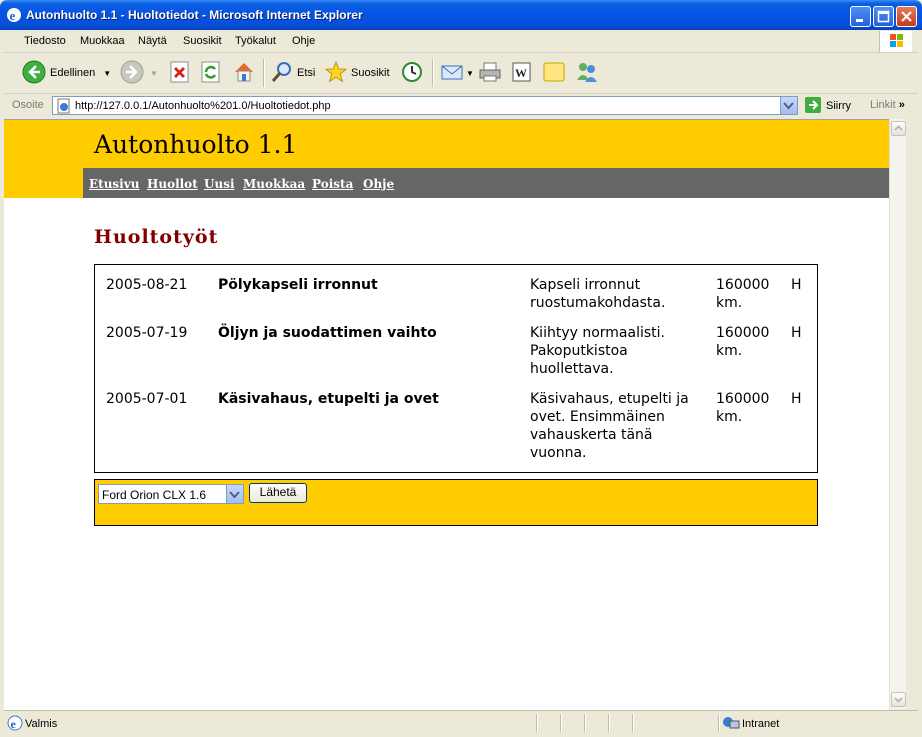 The image size is (922, 737). I want to click on address-dropdown-button, so click(788, 105).